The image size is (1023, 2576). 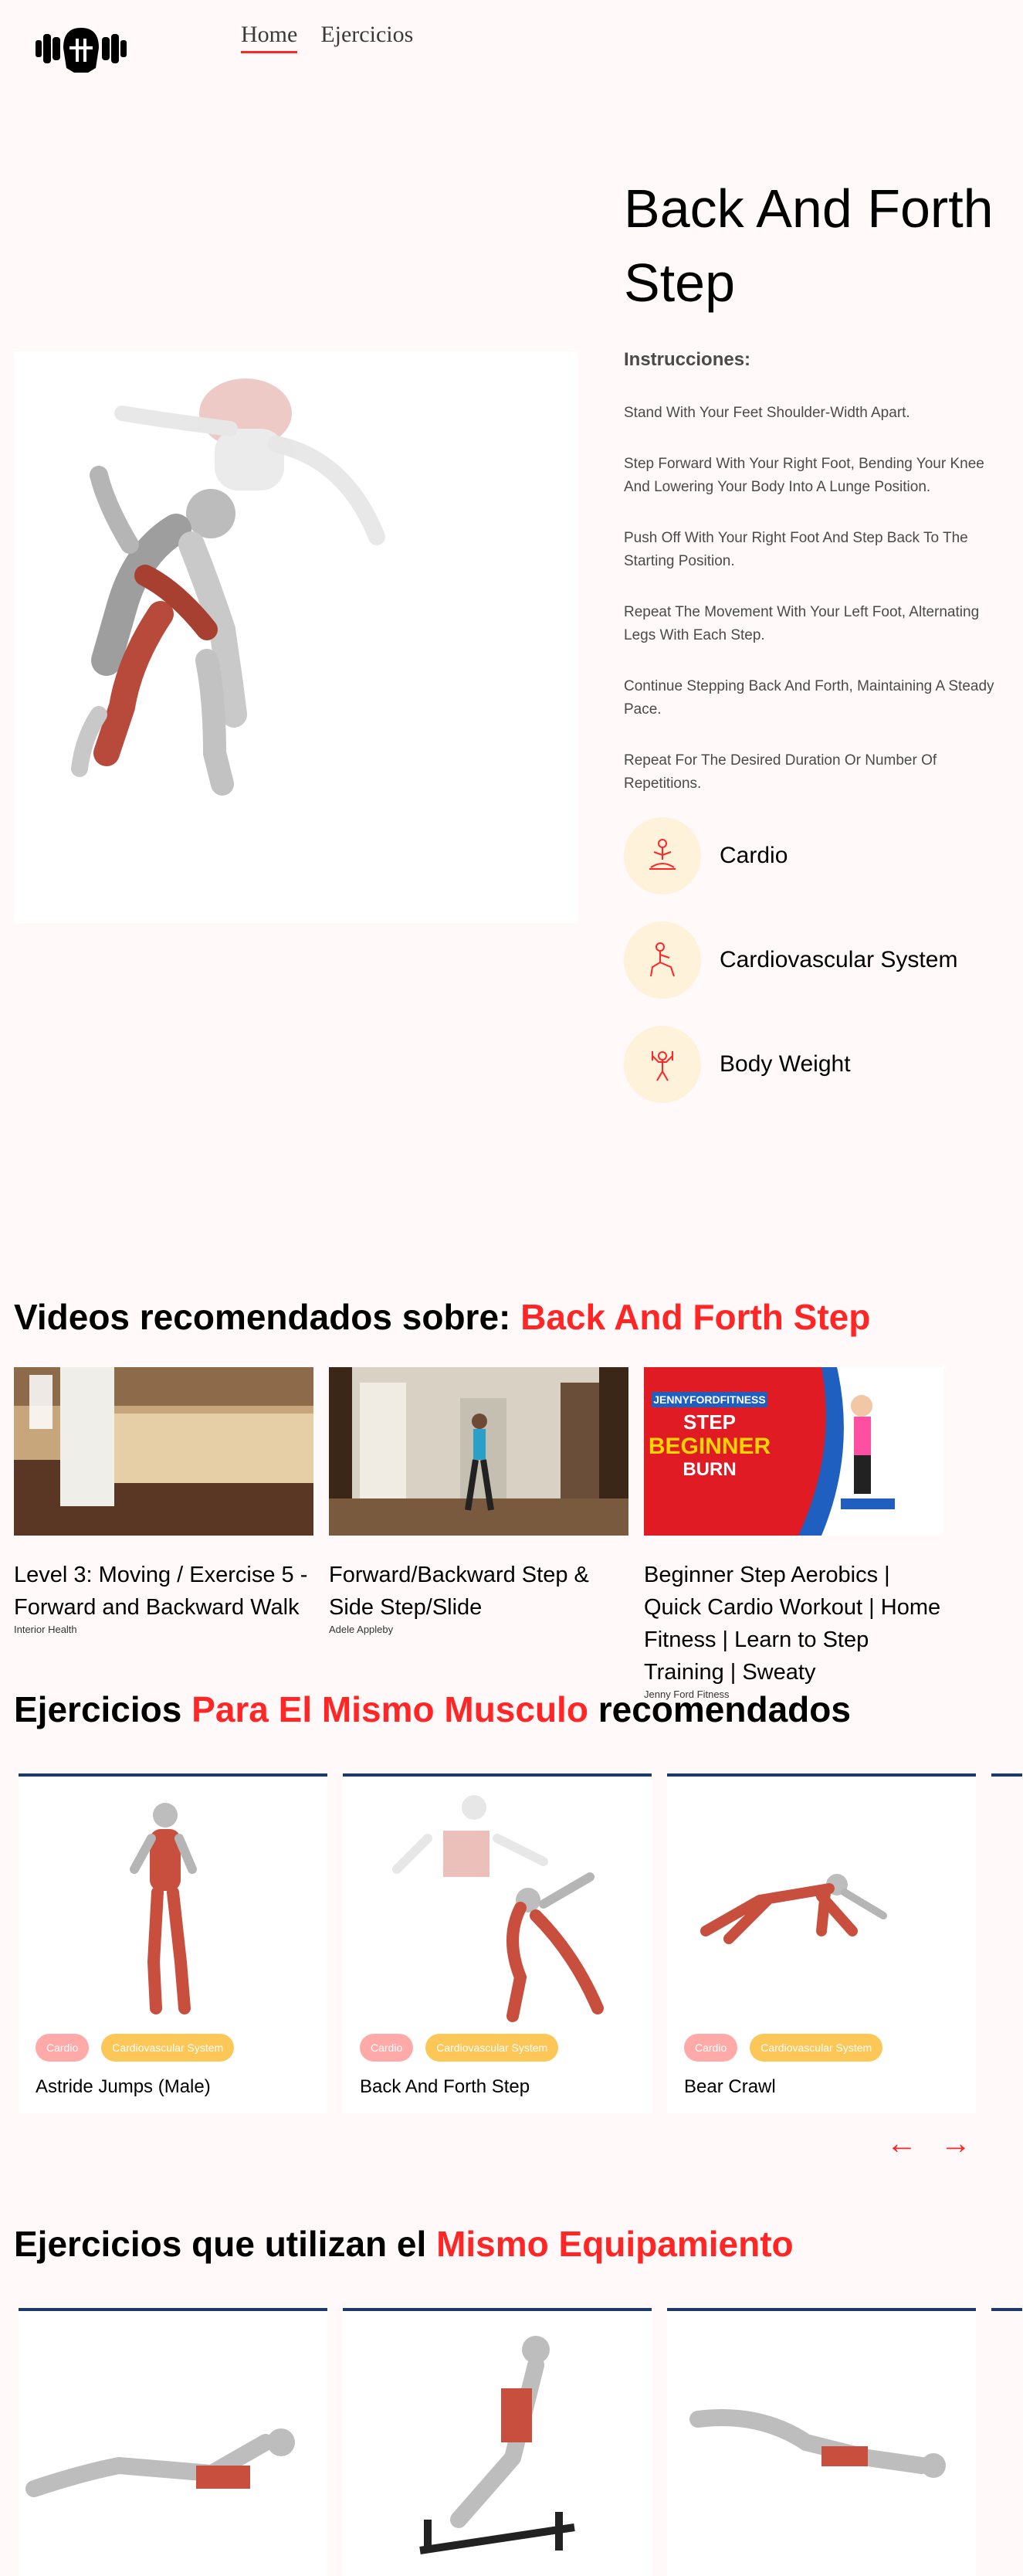 I want to click on badge-body-part: Cardio, so click(x=790, y=856).